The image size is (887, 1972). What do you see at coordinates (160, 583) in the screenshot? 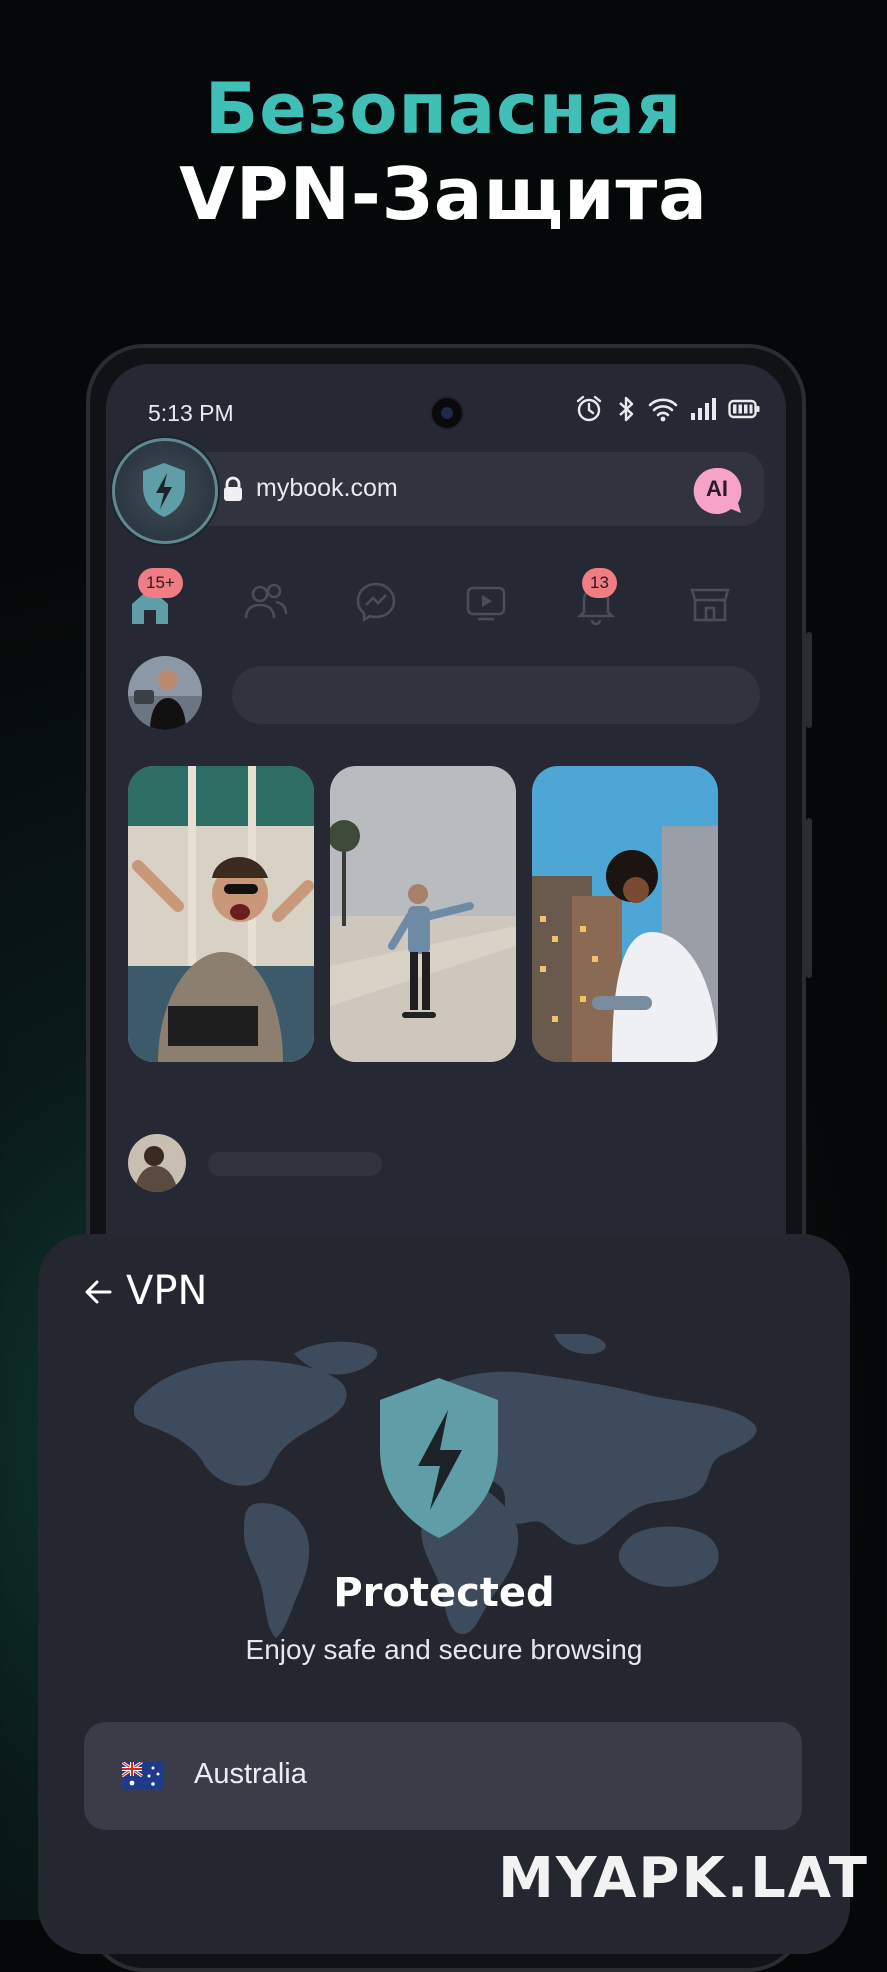
I see `home-badge: 15+` at bounding box center [160, 583].